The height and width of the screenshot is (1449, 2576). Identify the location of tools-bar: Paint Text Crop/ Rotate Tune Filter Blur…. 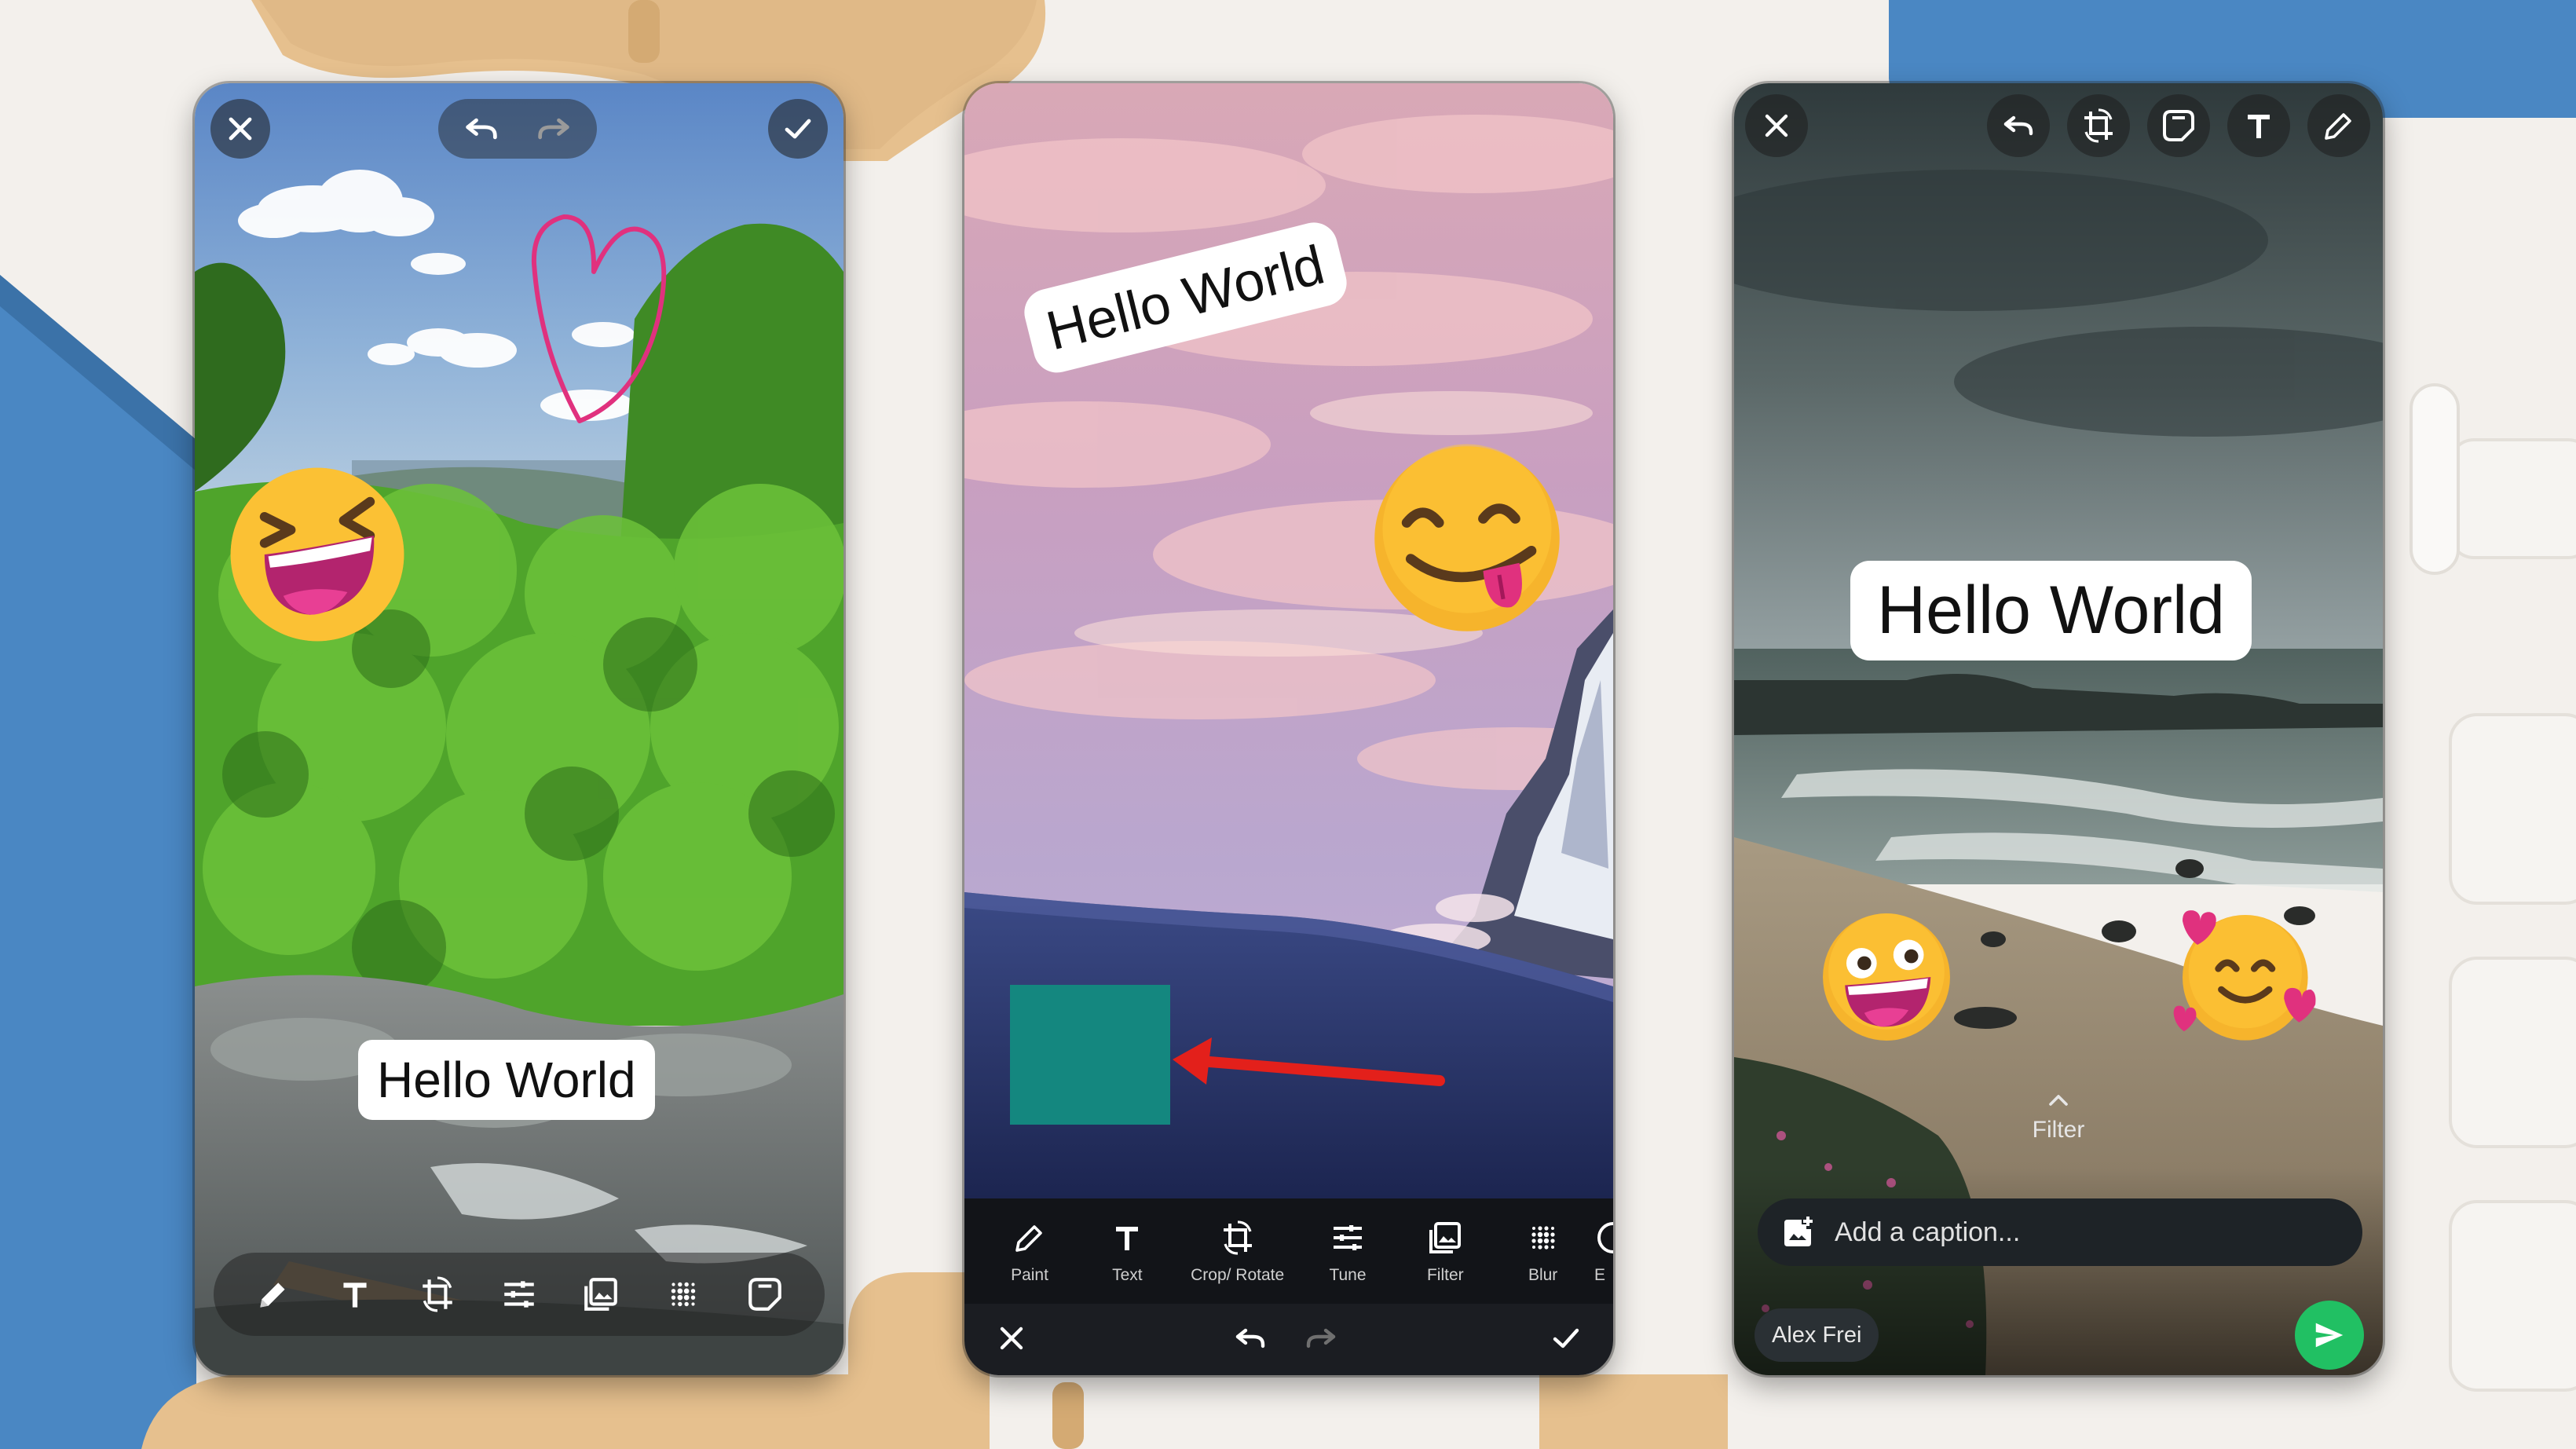
(1288, 1251).